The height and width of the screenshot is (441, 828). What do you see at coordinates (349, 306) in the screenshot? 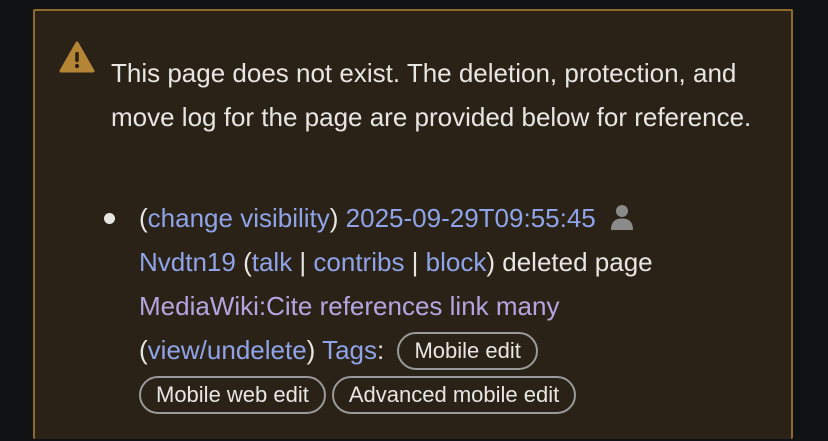
I see `deleted-page-link: MediaWiki:Cite references link many` at bounding box center [349, 306].